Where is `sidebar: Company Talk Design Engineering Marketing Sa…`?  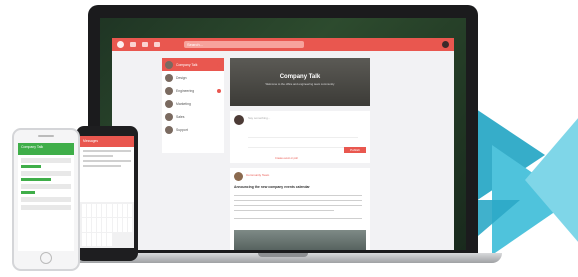
sidebar: Company Talk Design Engineering Marketing Sa… is located at coordinates (193, 105).